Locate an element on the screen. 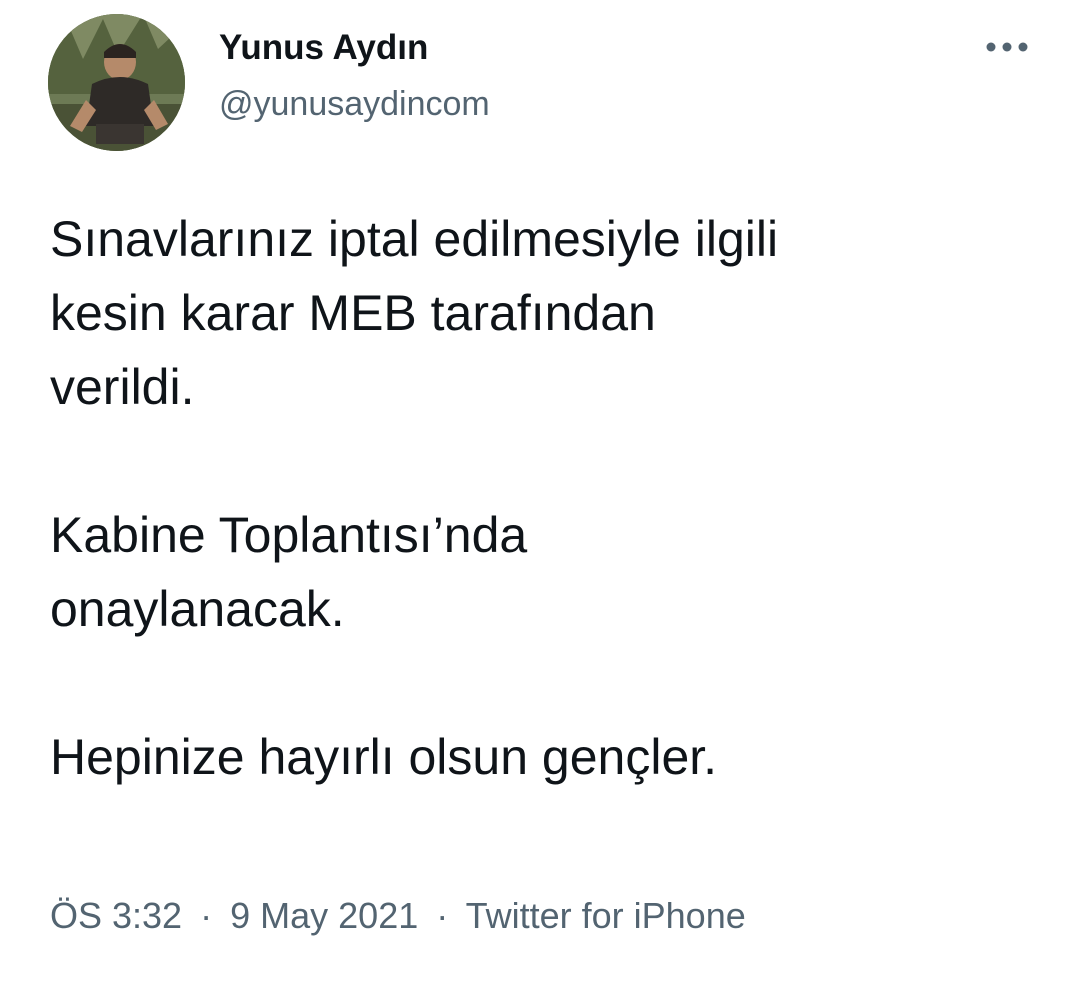  tweet-time: ÖS 3:32 is located at coordinates (116, 915).